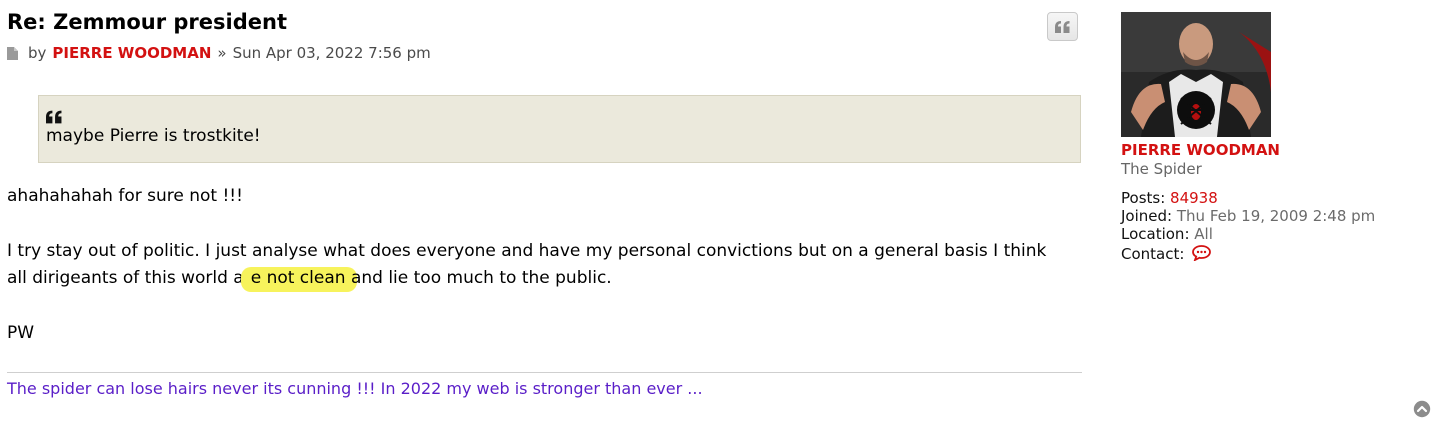 The height and width of the screenshot is (421, 1433). I want to click on location-value: All, so click(1203, 234).